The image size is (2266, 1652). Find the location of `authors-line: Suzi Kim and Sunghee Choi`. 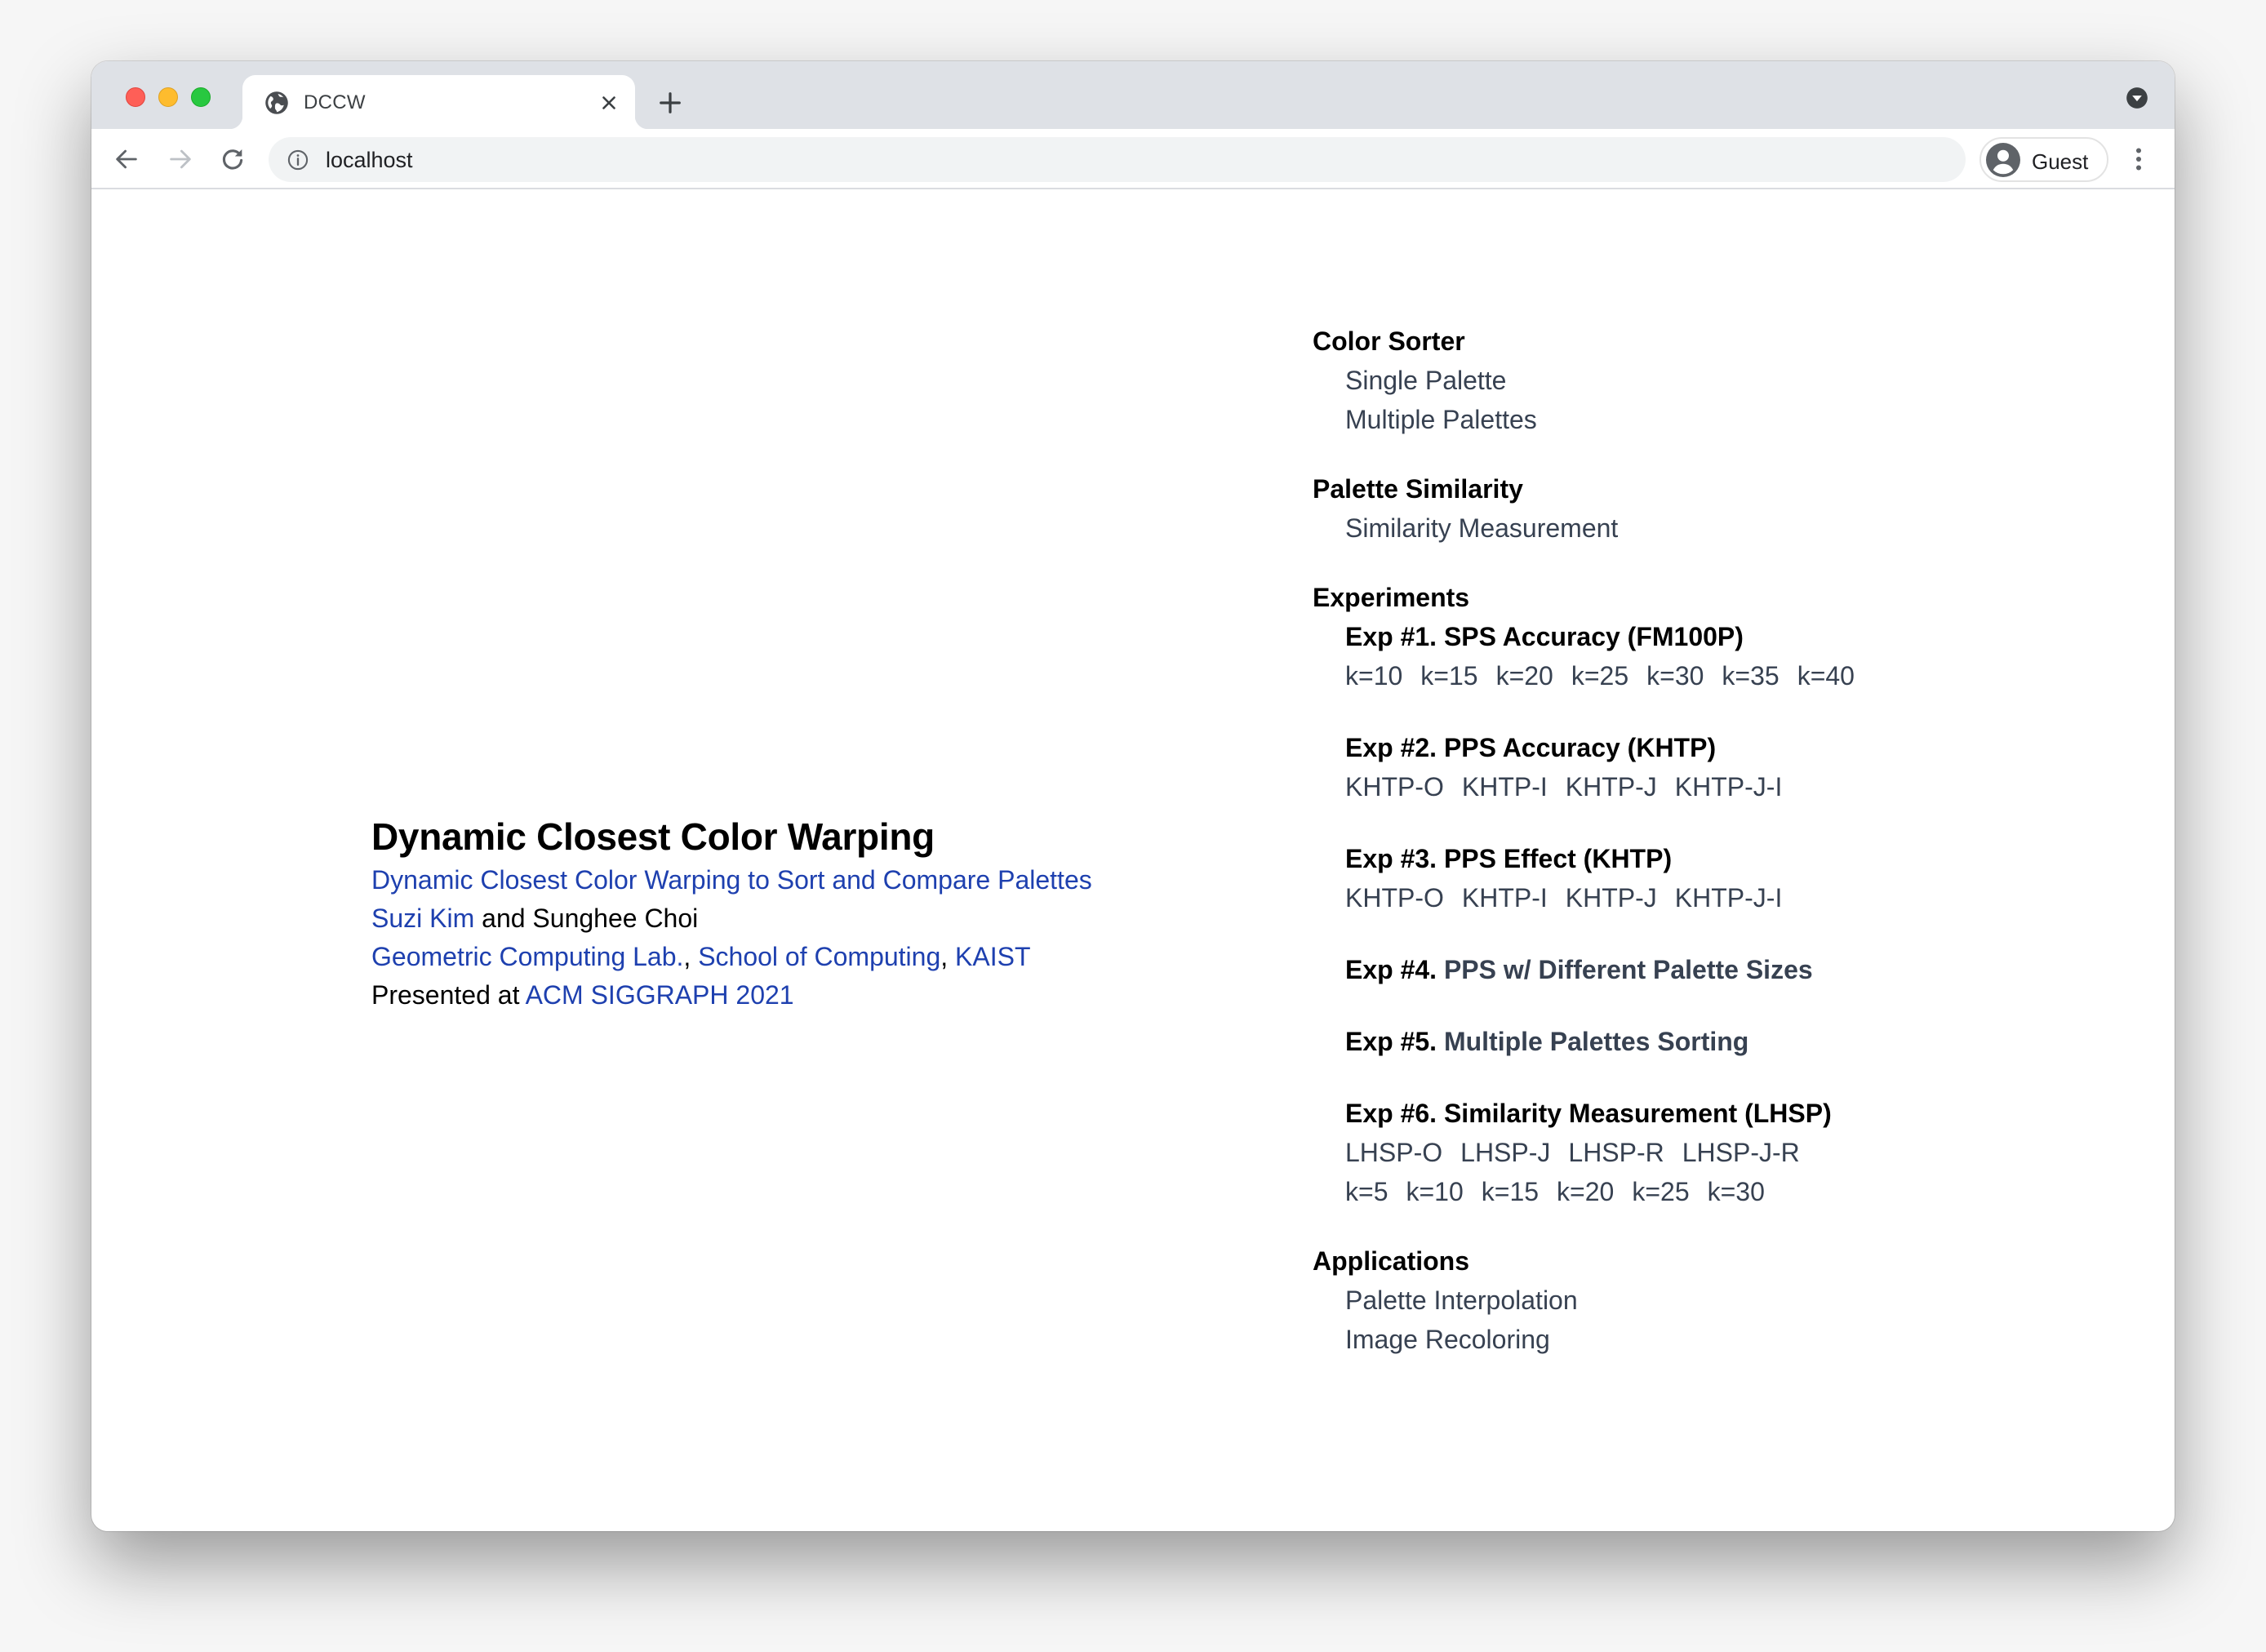

authors-line: Suzi Kim and Sunghee Choi is located at coordinates (732, 918).